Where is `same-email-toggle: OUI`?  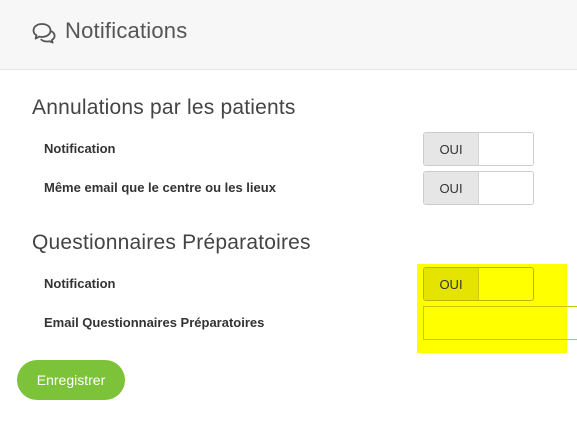
same-email-toggle: OUI is located at coordinates (478, 188).